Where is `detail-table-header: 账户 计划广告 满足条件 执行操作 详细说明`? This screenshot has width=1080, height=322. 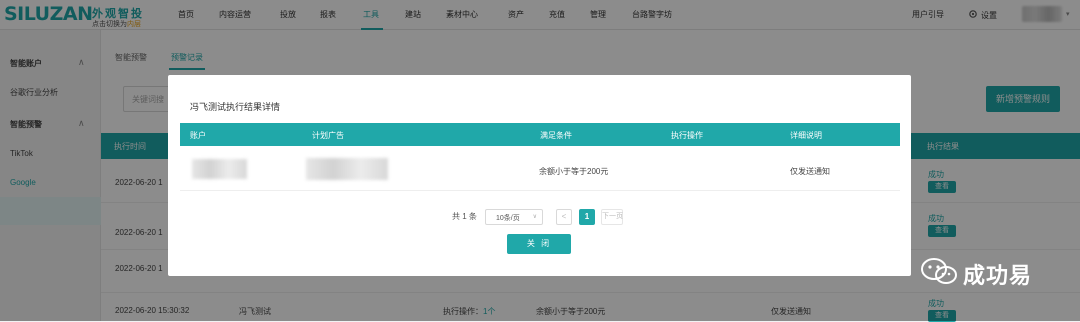
detail-table-header: 账户 计划广告 满足条件 执行操作 详细说明 is located at coordinates (540, 134).